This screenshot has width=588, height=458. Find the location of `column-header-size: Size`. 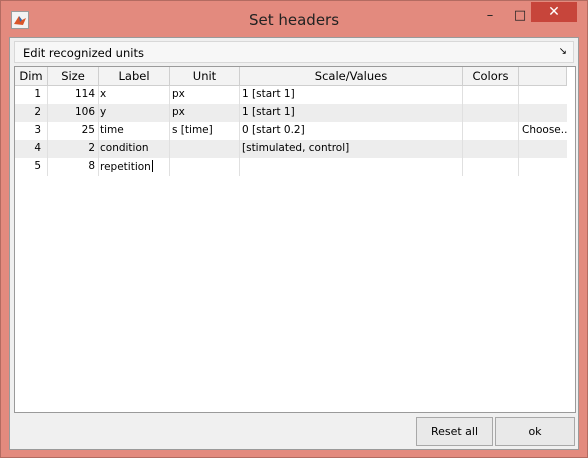

column-header-size: Size is located at coordinates (73, 76).